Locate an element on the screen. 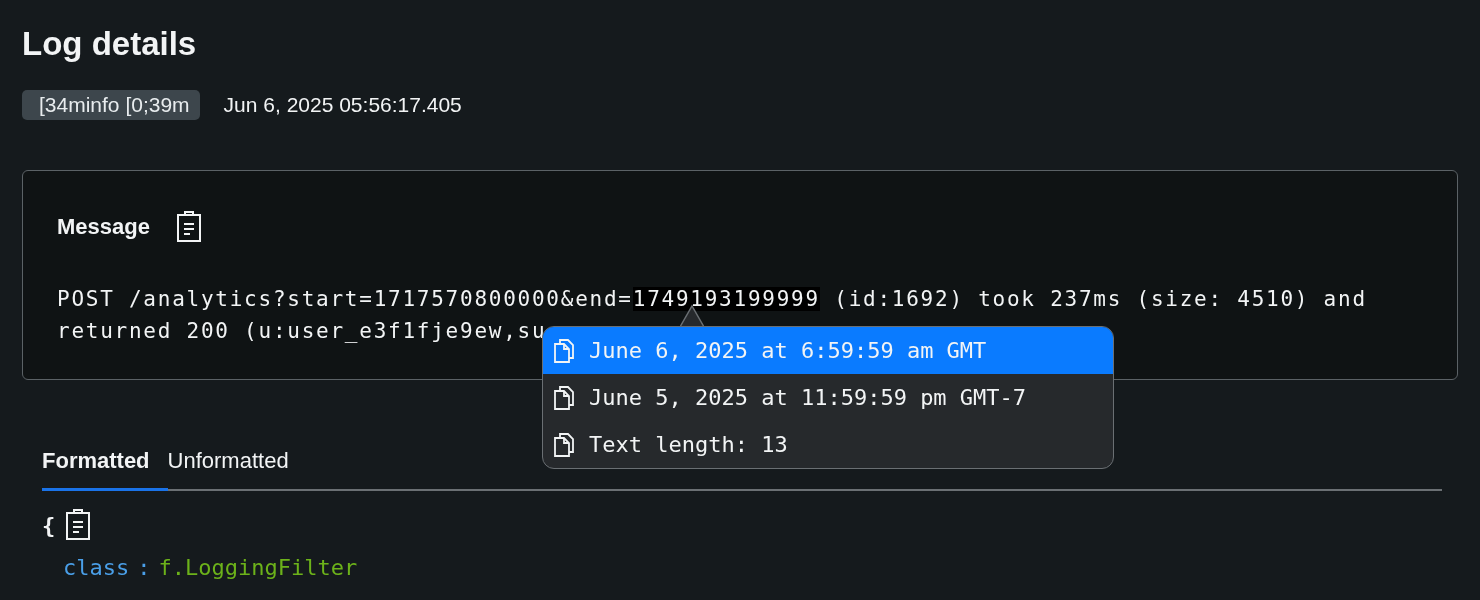  page-title: Log details is located at coordinates (110, 44).